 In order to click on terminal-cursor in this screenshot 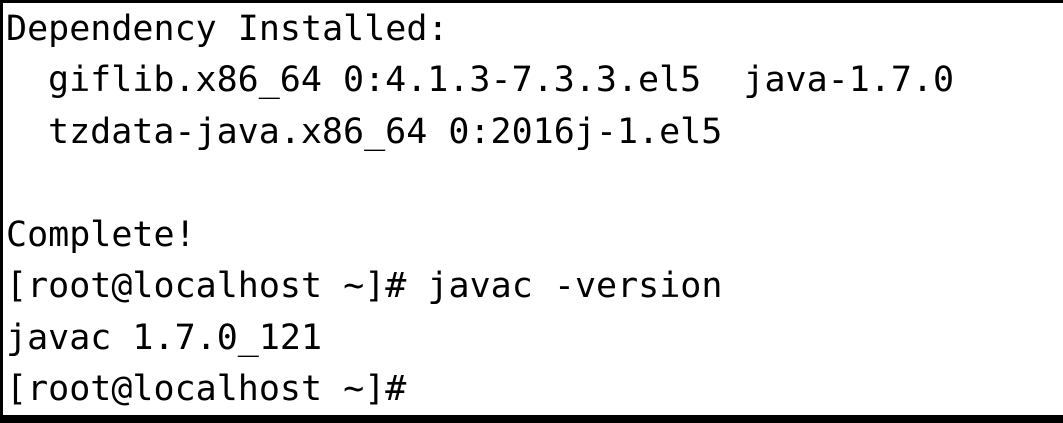, I will do `click(416, 390)`.